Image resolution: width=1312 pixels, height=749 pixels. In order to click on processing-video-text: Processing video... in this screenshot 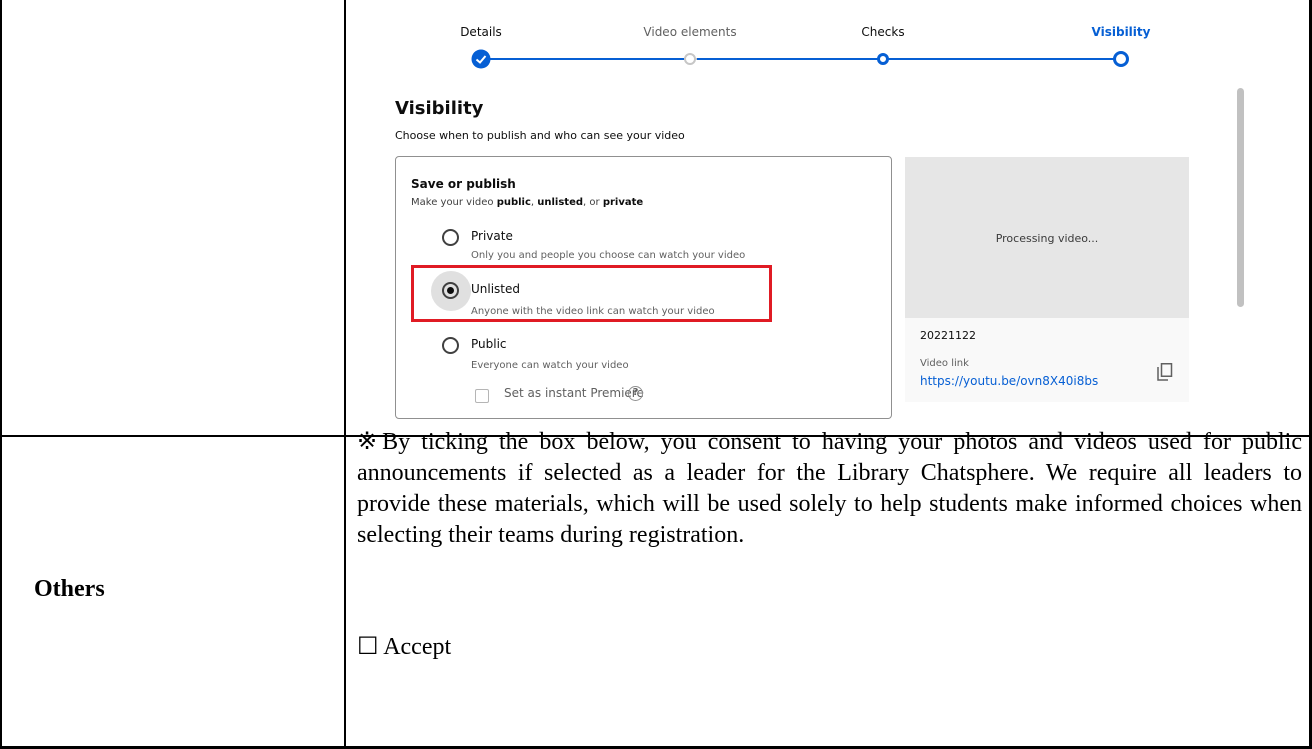, I will do `click(1047, 238)`.